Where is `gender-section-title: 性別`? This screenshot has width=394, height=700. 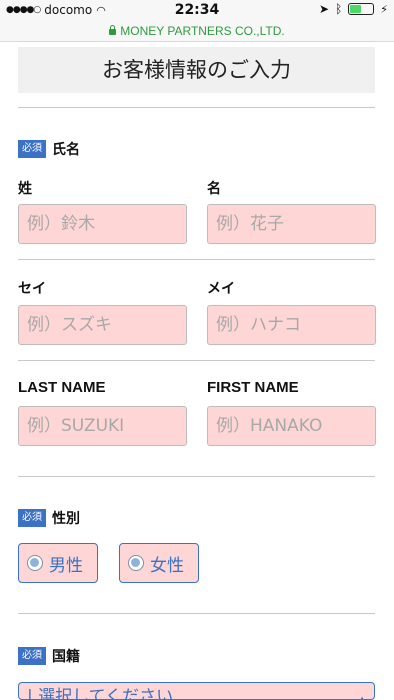 gender-section-title: 性別 is located at coordinates (66, 519).